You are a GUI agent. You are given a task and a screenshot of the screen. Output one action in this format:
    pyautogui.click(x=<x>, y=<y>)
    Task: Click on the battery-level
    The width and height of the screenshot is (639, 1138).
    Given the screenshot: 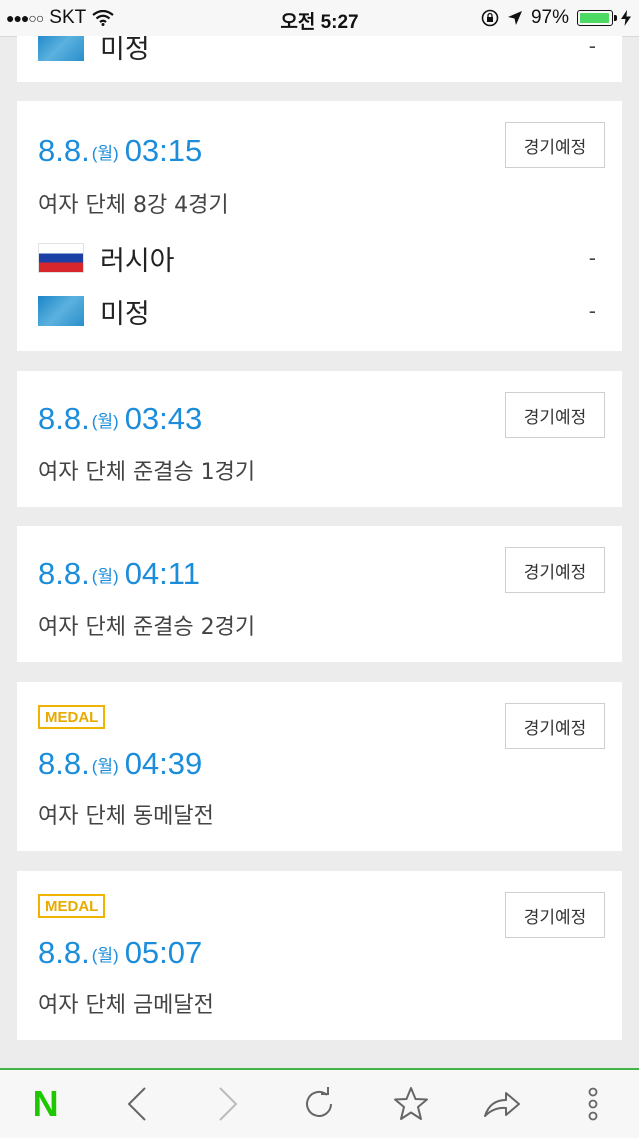 What is the action you would take?
    pyautogui.click(x=595, y=18)
    